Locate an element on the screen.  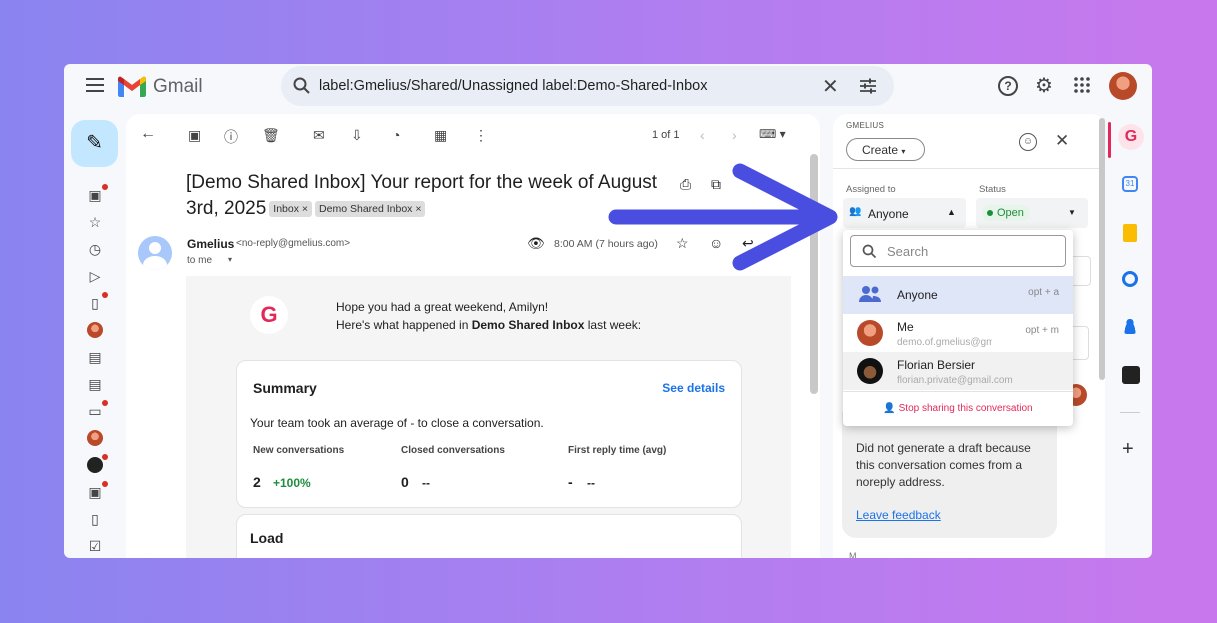
addon-rail-icon is located at coordinates (1131, 375).